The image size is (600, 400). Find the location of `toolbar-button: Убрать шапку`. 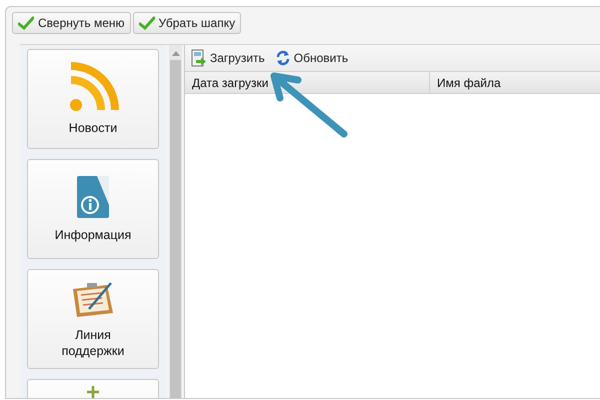

toolbar-button: Убрать шапку is located at coordinates (187, 23).